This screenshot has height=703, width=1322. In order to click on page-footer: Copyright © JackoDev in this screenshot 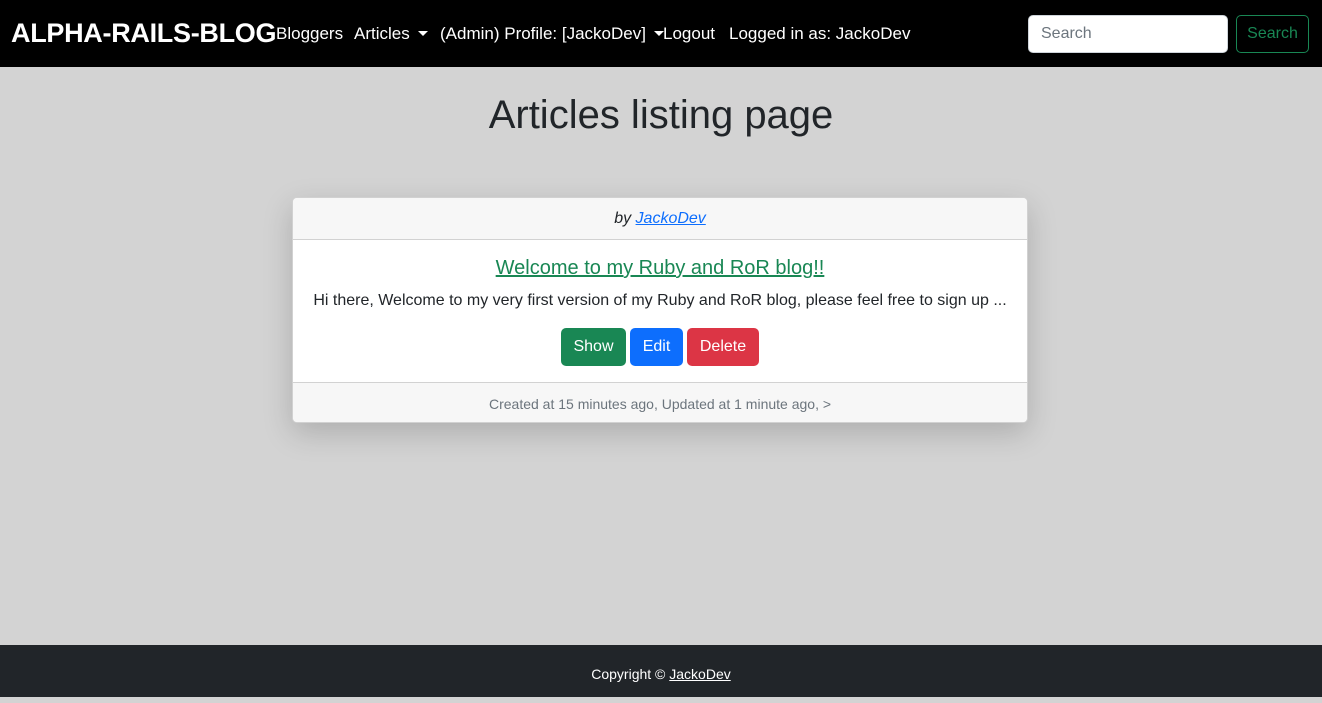, I will do `click(661, 671)`.